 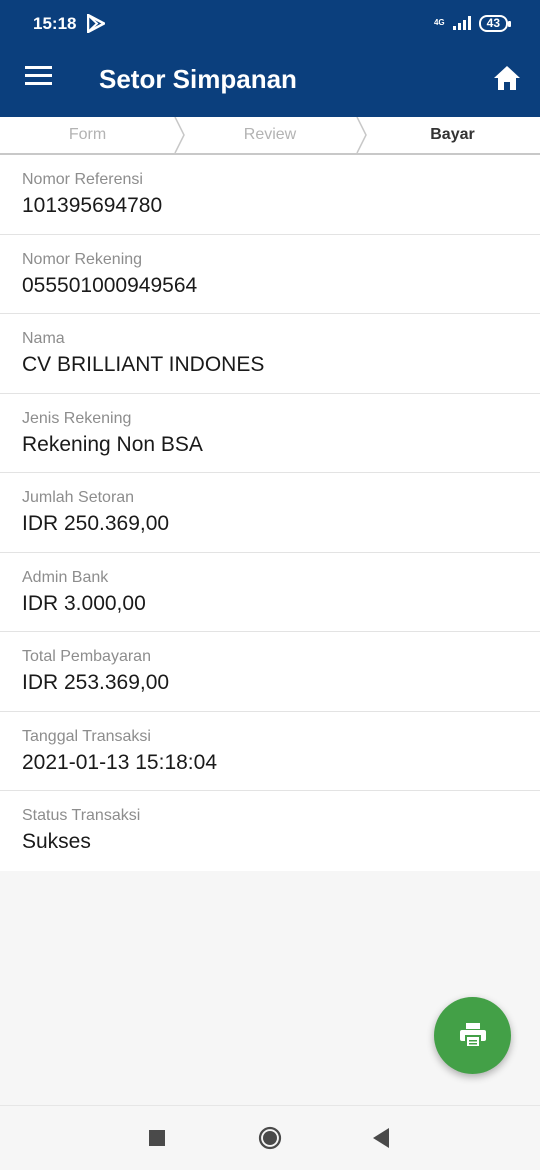 I want to click on detail-row-account-type: Jenis Rekening Rekening Non BSA, so click(x=270, y=433).